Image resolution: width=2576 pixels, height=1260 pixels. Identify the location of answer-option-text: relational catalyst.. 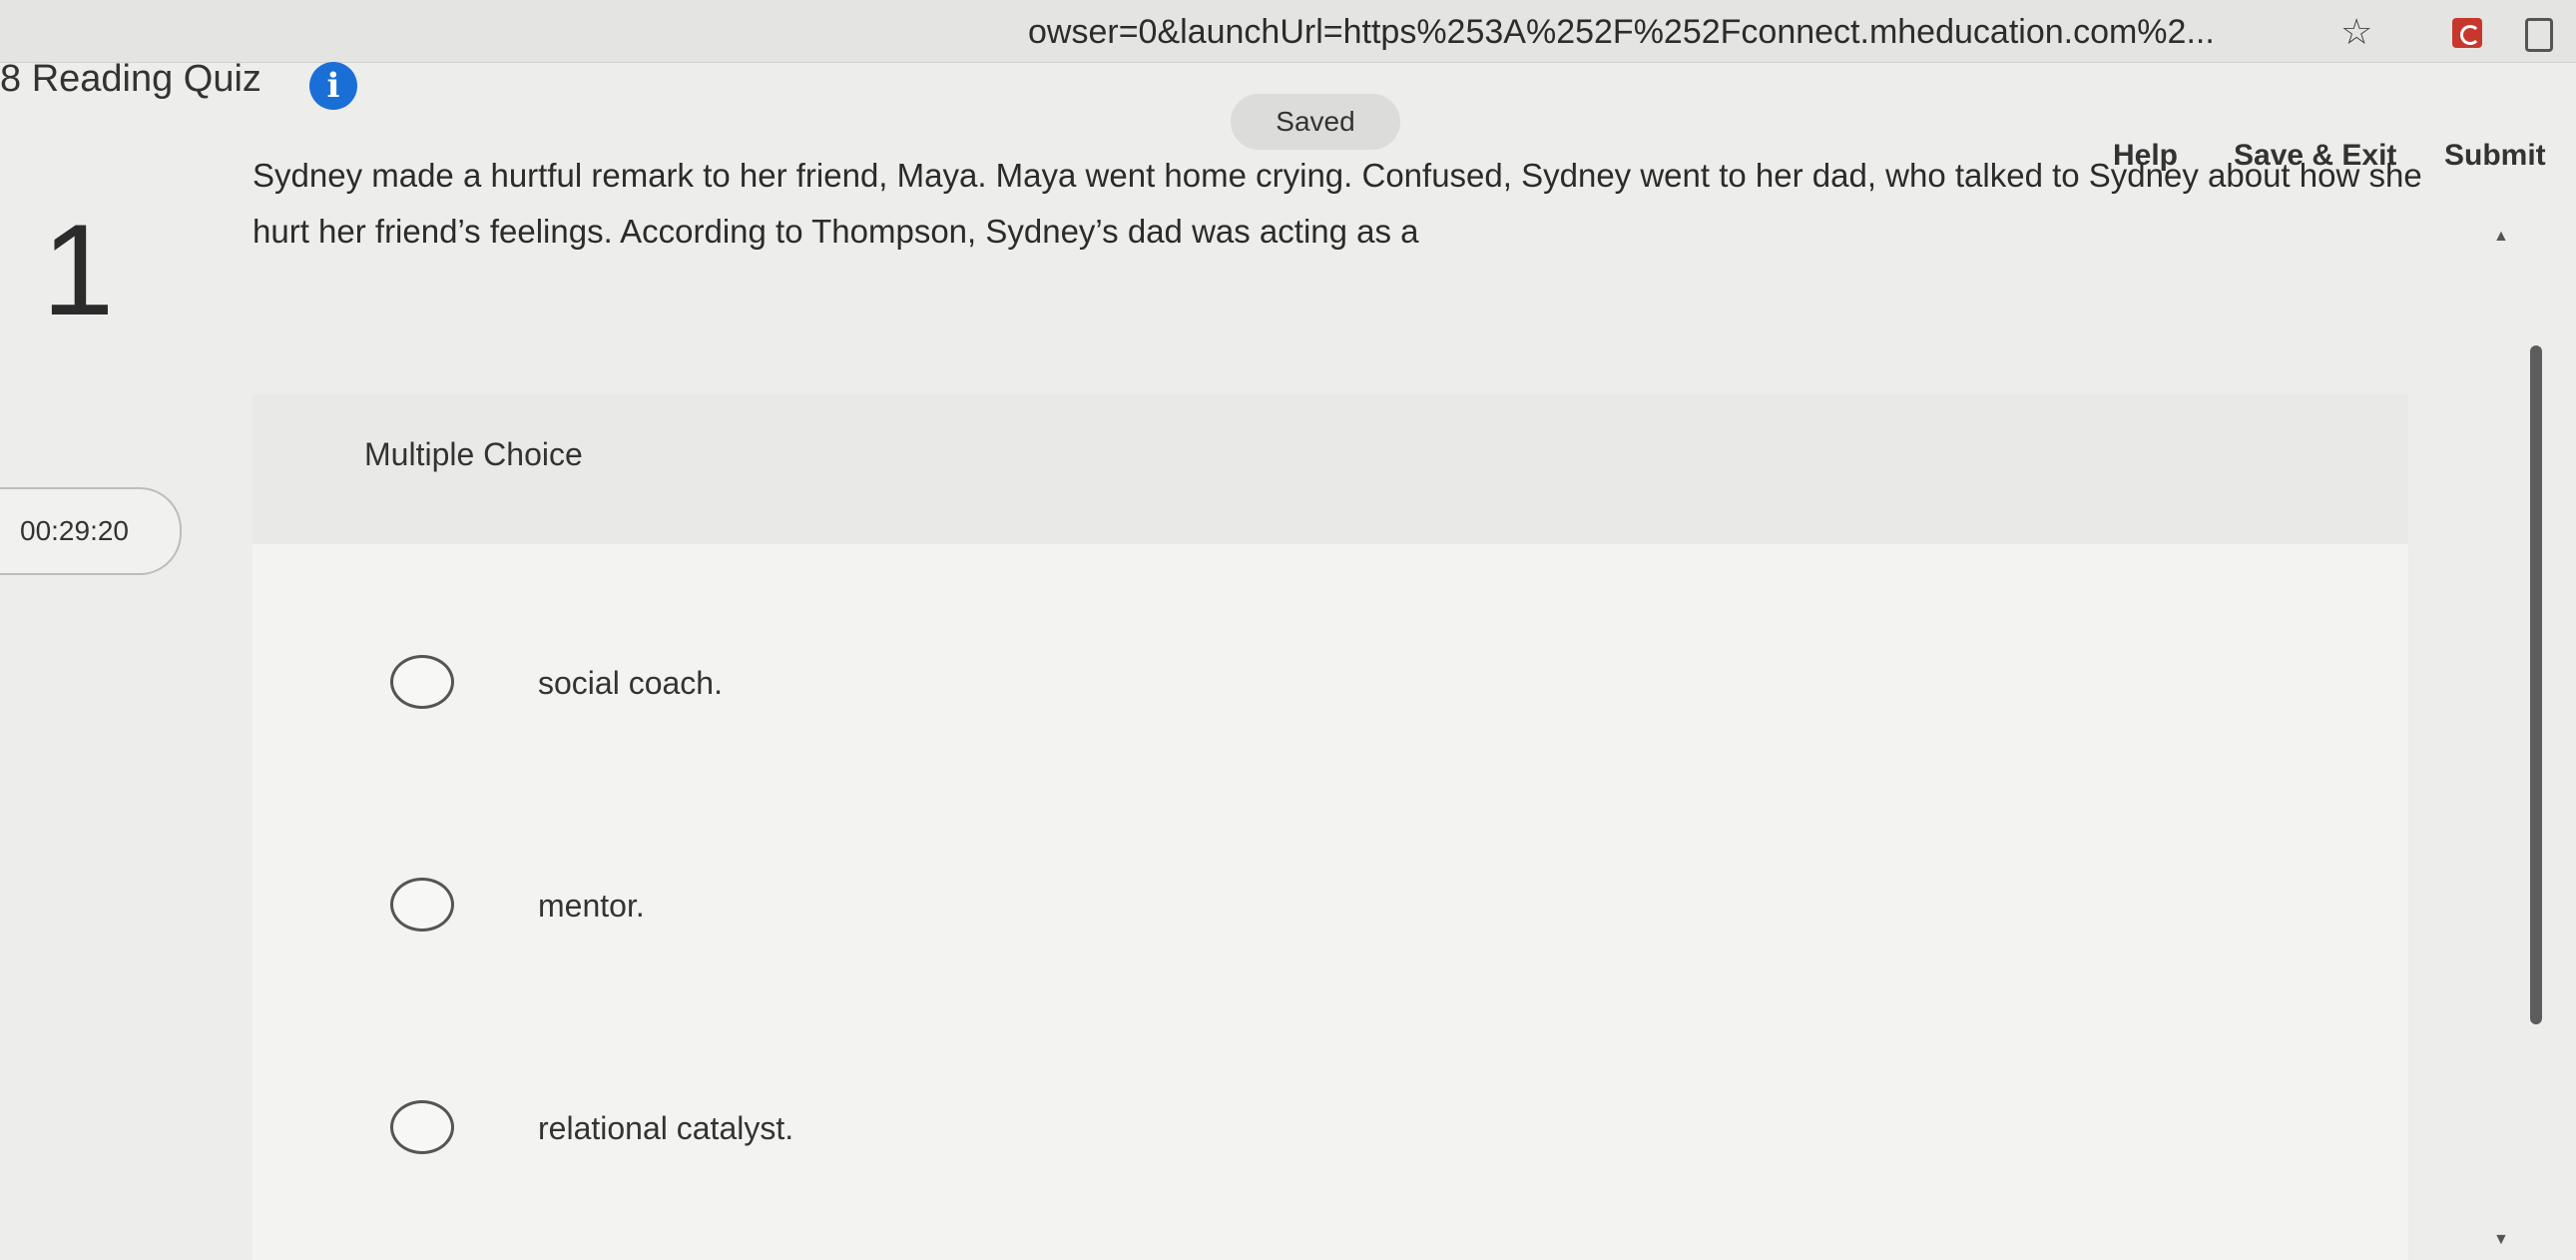
(665, 1128).